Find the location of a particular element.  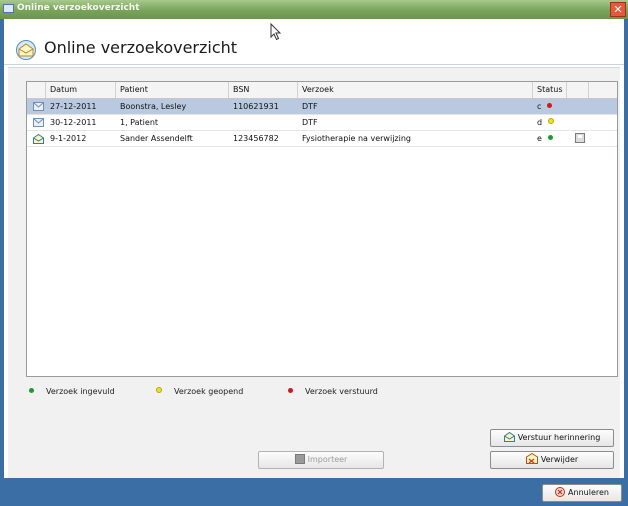

status-code: c is located at coordinates (539, 106).